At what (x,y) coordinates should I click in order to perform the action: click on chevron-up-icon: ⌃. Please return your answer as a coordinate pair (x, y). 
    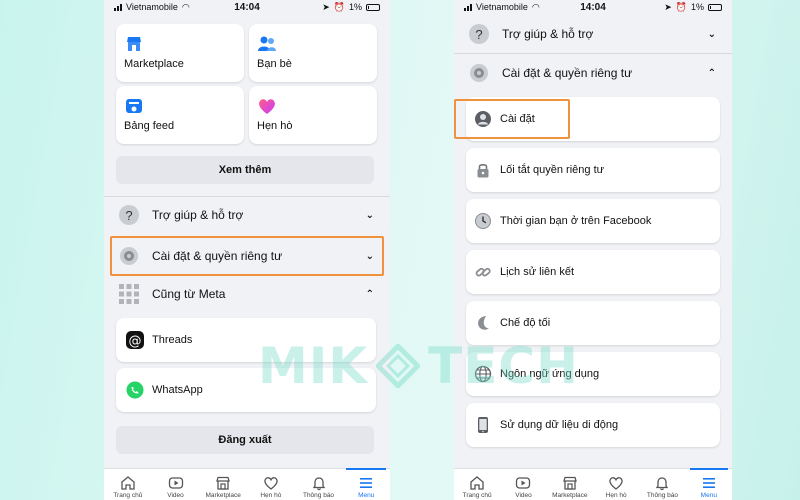
    Looking at the image, I should click on (711, 73).